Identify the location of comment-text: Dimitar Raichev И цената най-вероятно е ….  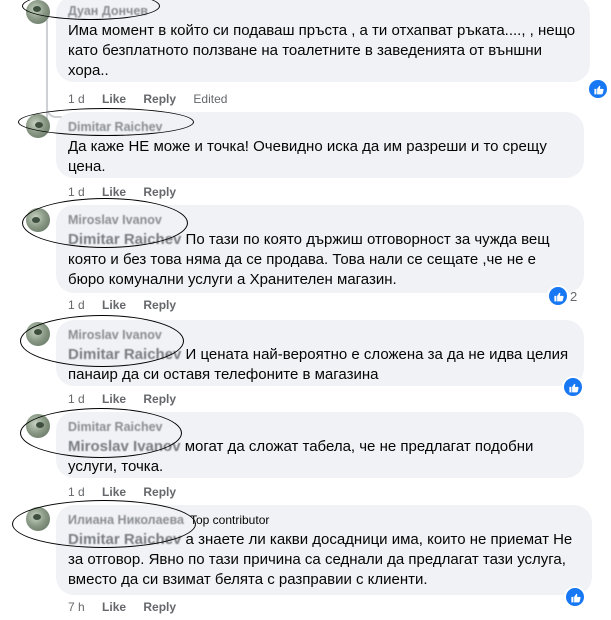
(320, 365).